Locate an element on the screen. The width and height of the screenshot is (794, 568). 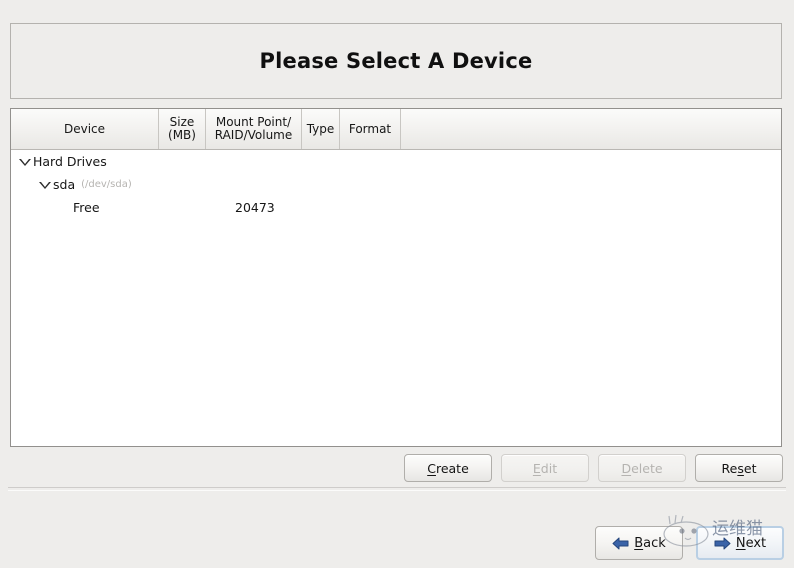
tree-row-label: Free is located at coordinates (86, 207).